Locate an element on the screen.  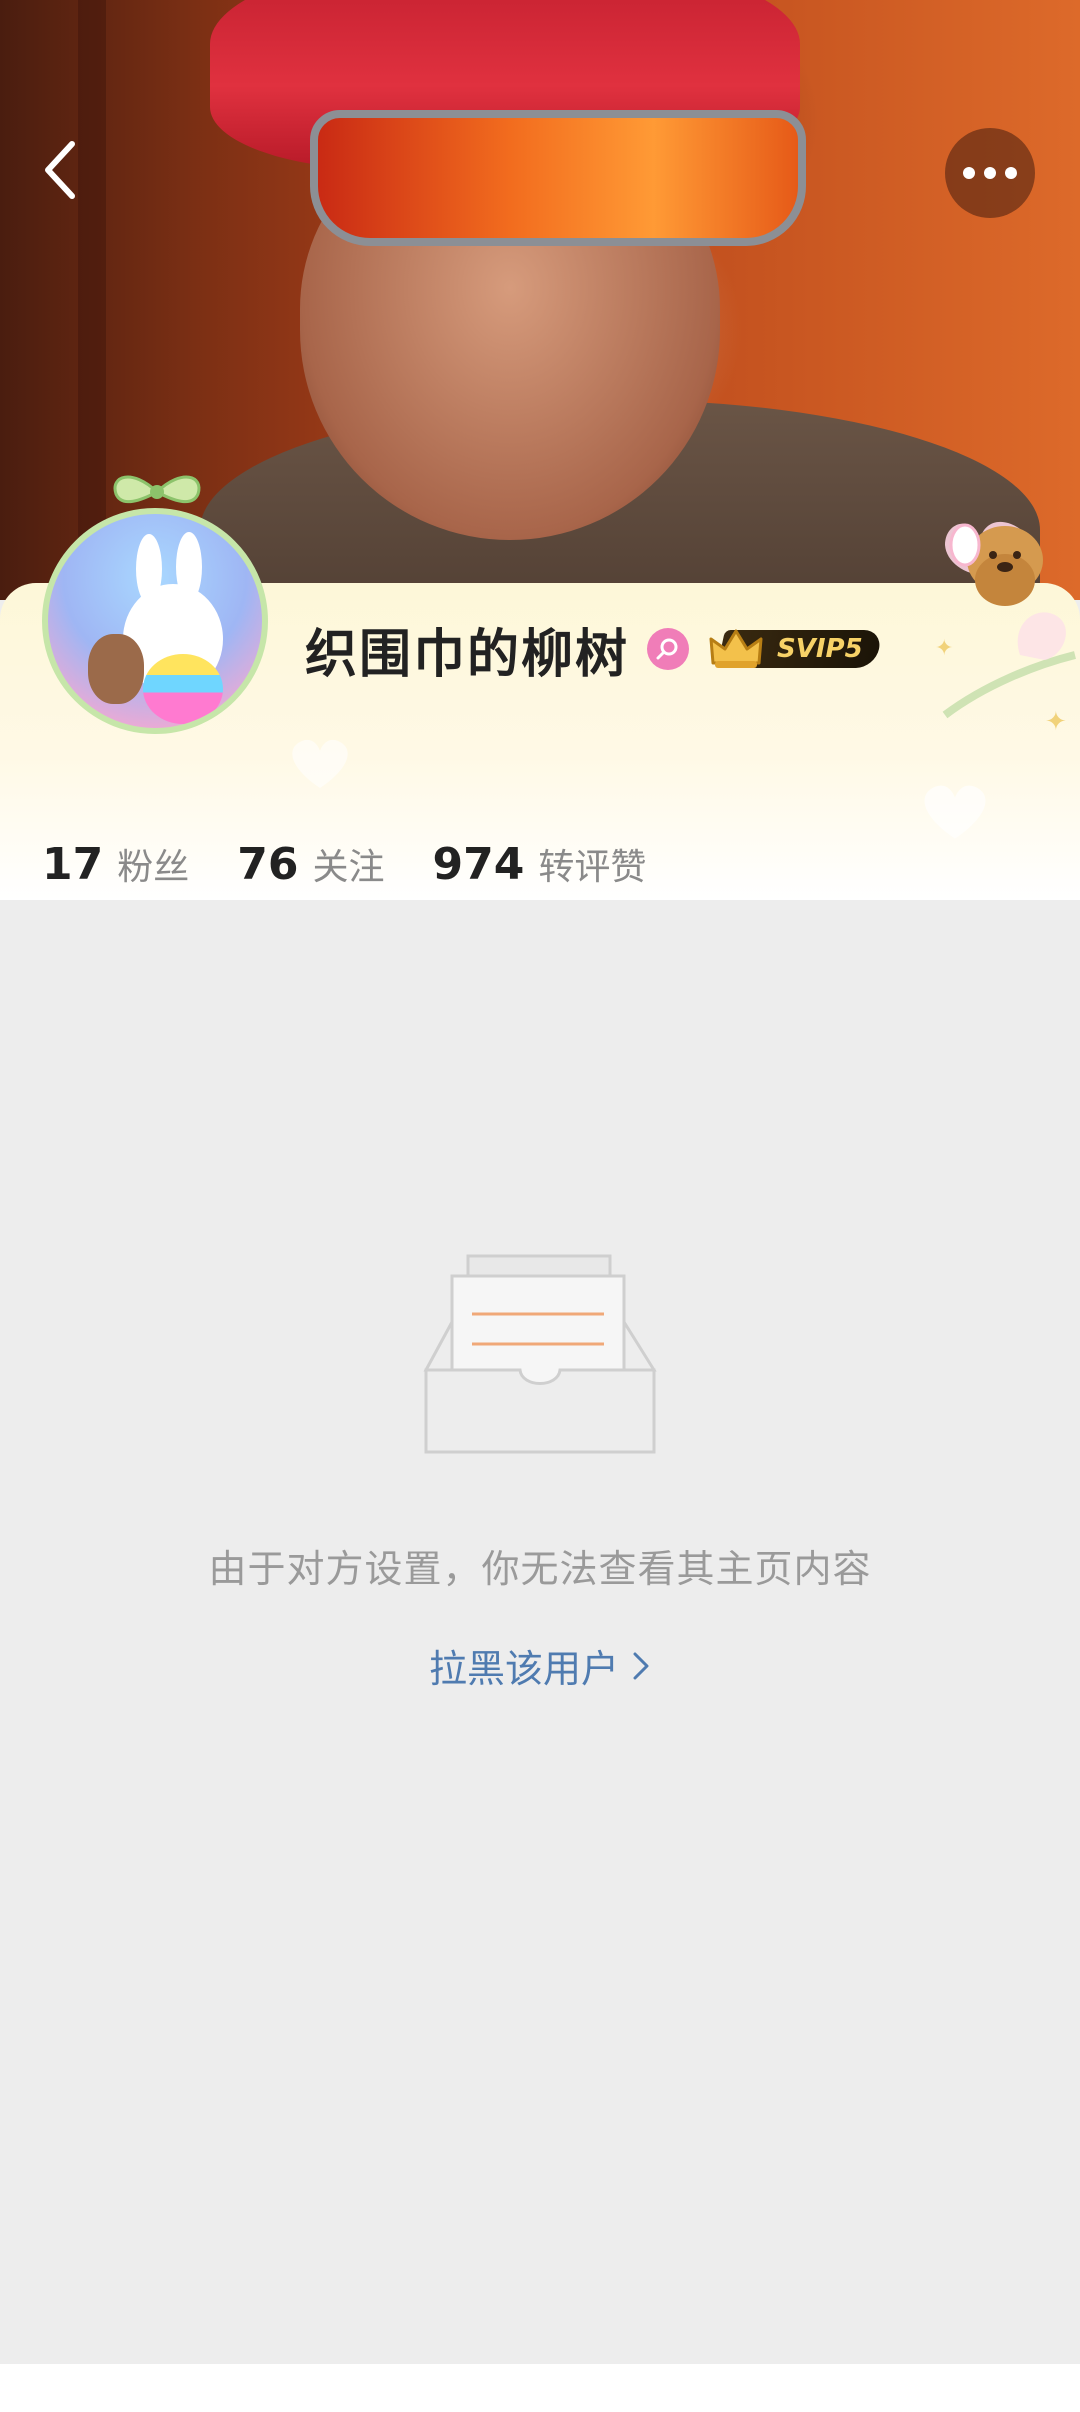
stat-count: 17 is located at coordinates (73, 864).